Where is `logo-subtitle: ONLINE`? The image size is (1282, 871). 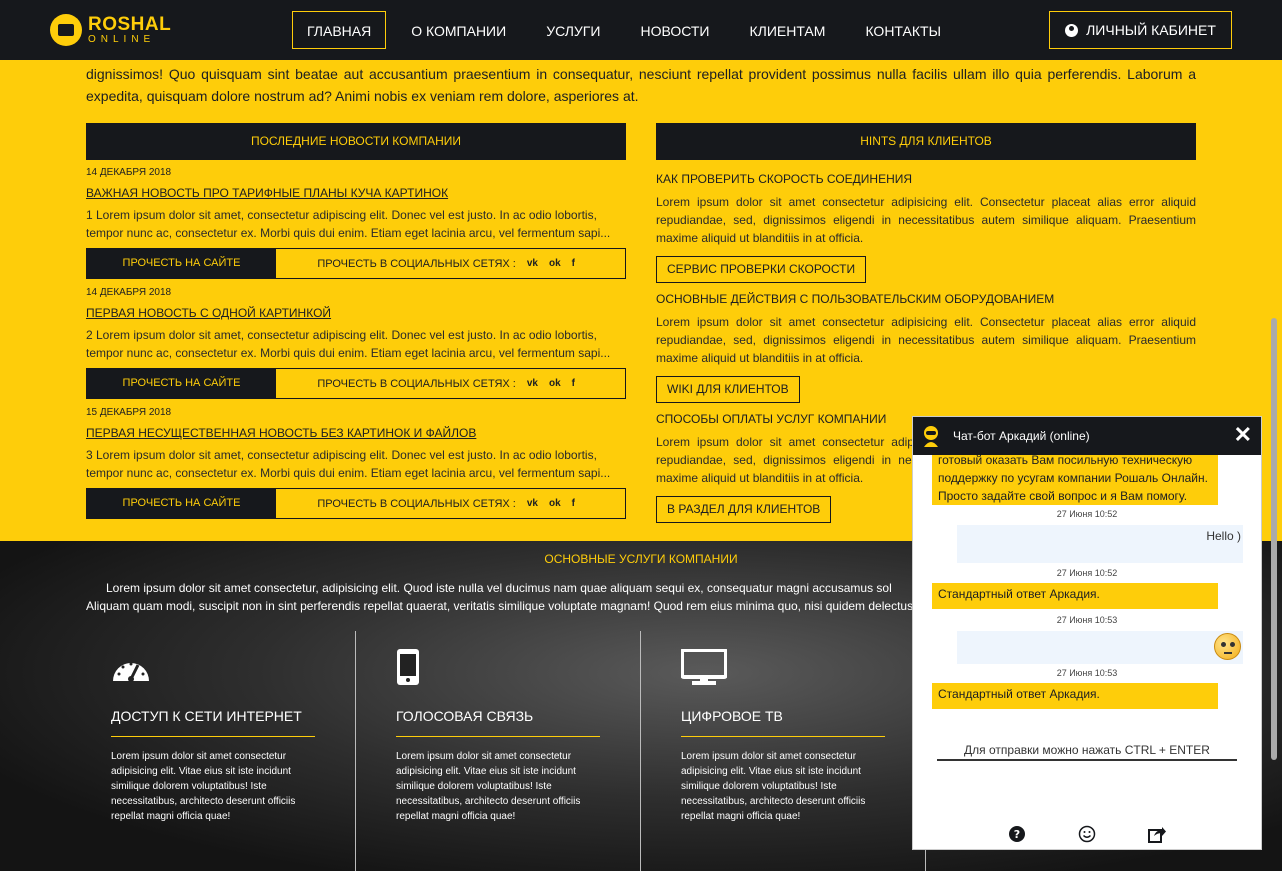 logo-subtitle: ONLINE is located at coordinates (122, 39).